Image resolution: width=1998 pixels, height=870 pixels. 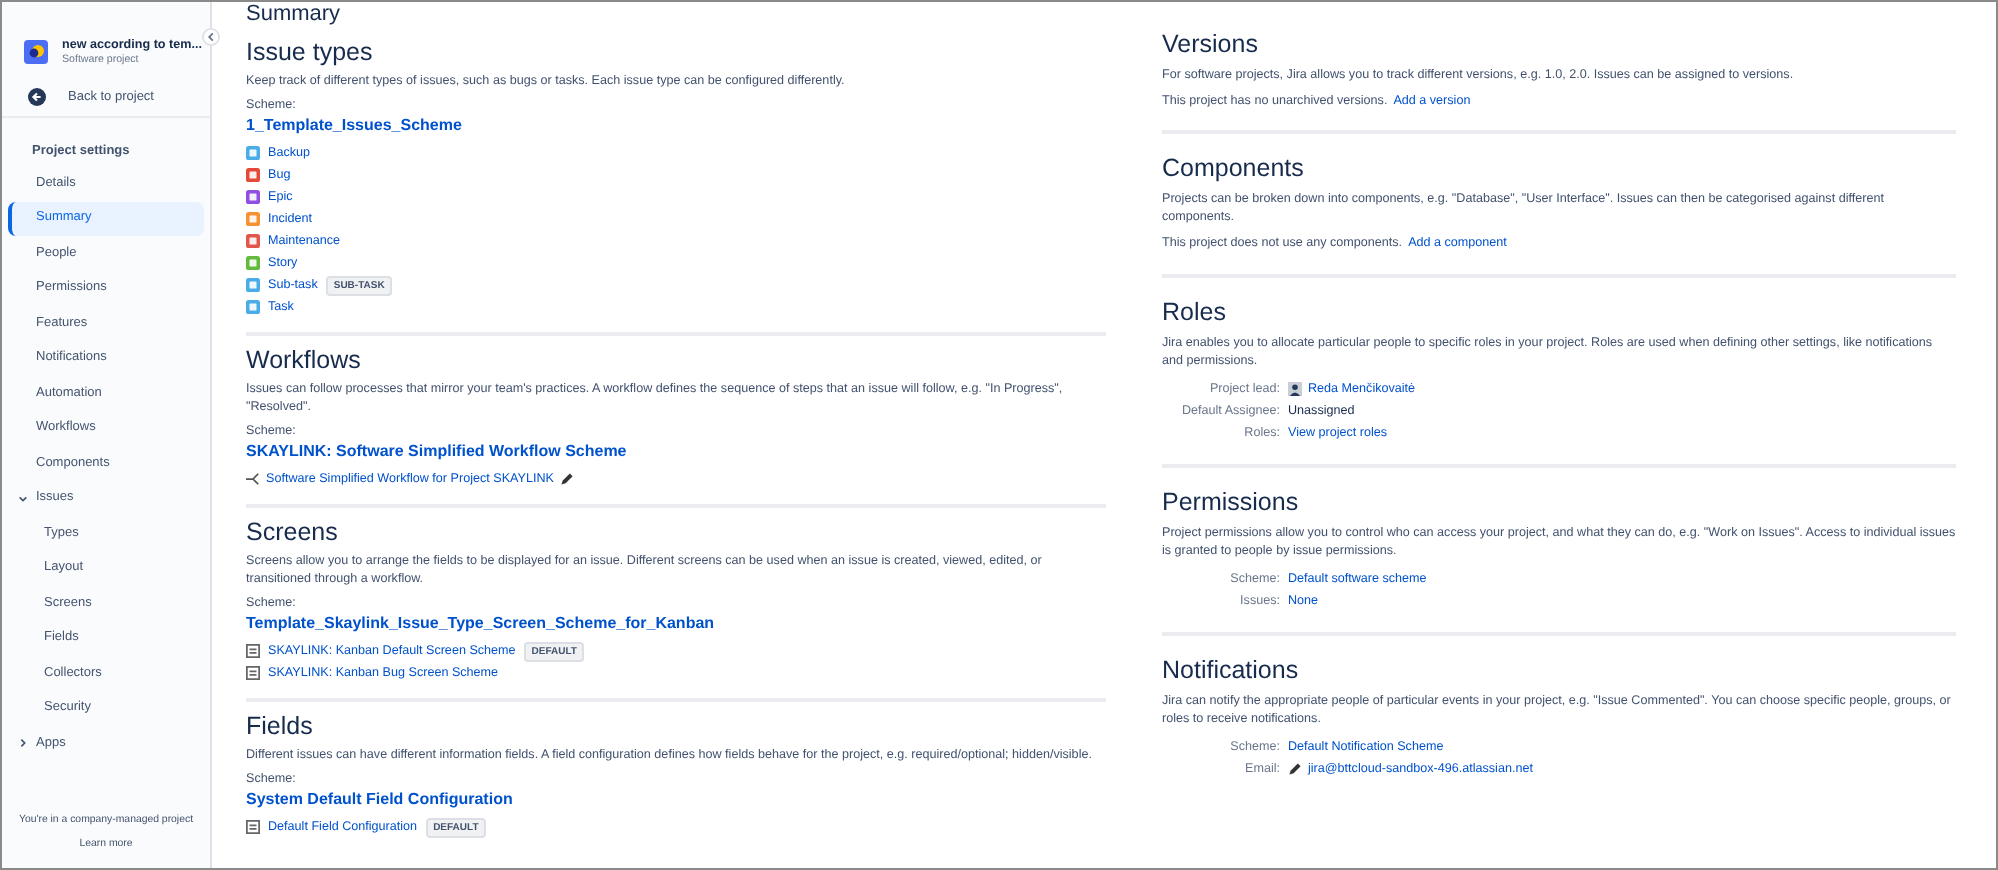 I want to click on section-heading: Roles, so click(x=1195, y=312).